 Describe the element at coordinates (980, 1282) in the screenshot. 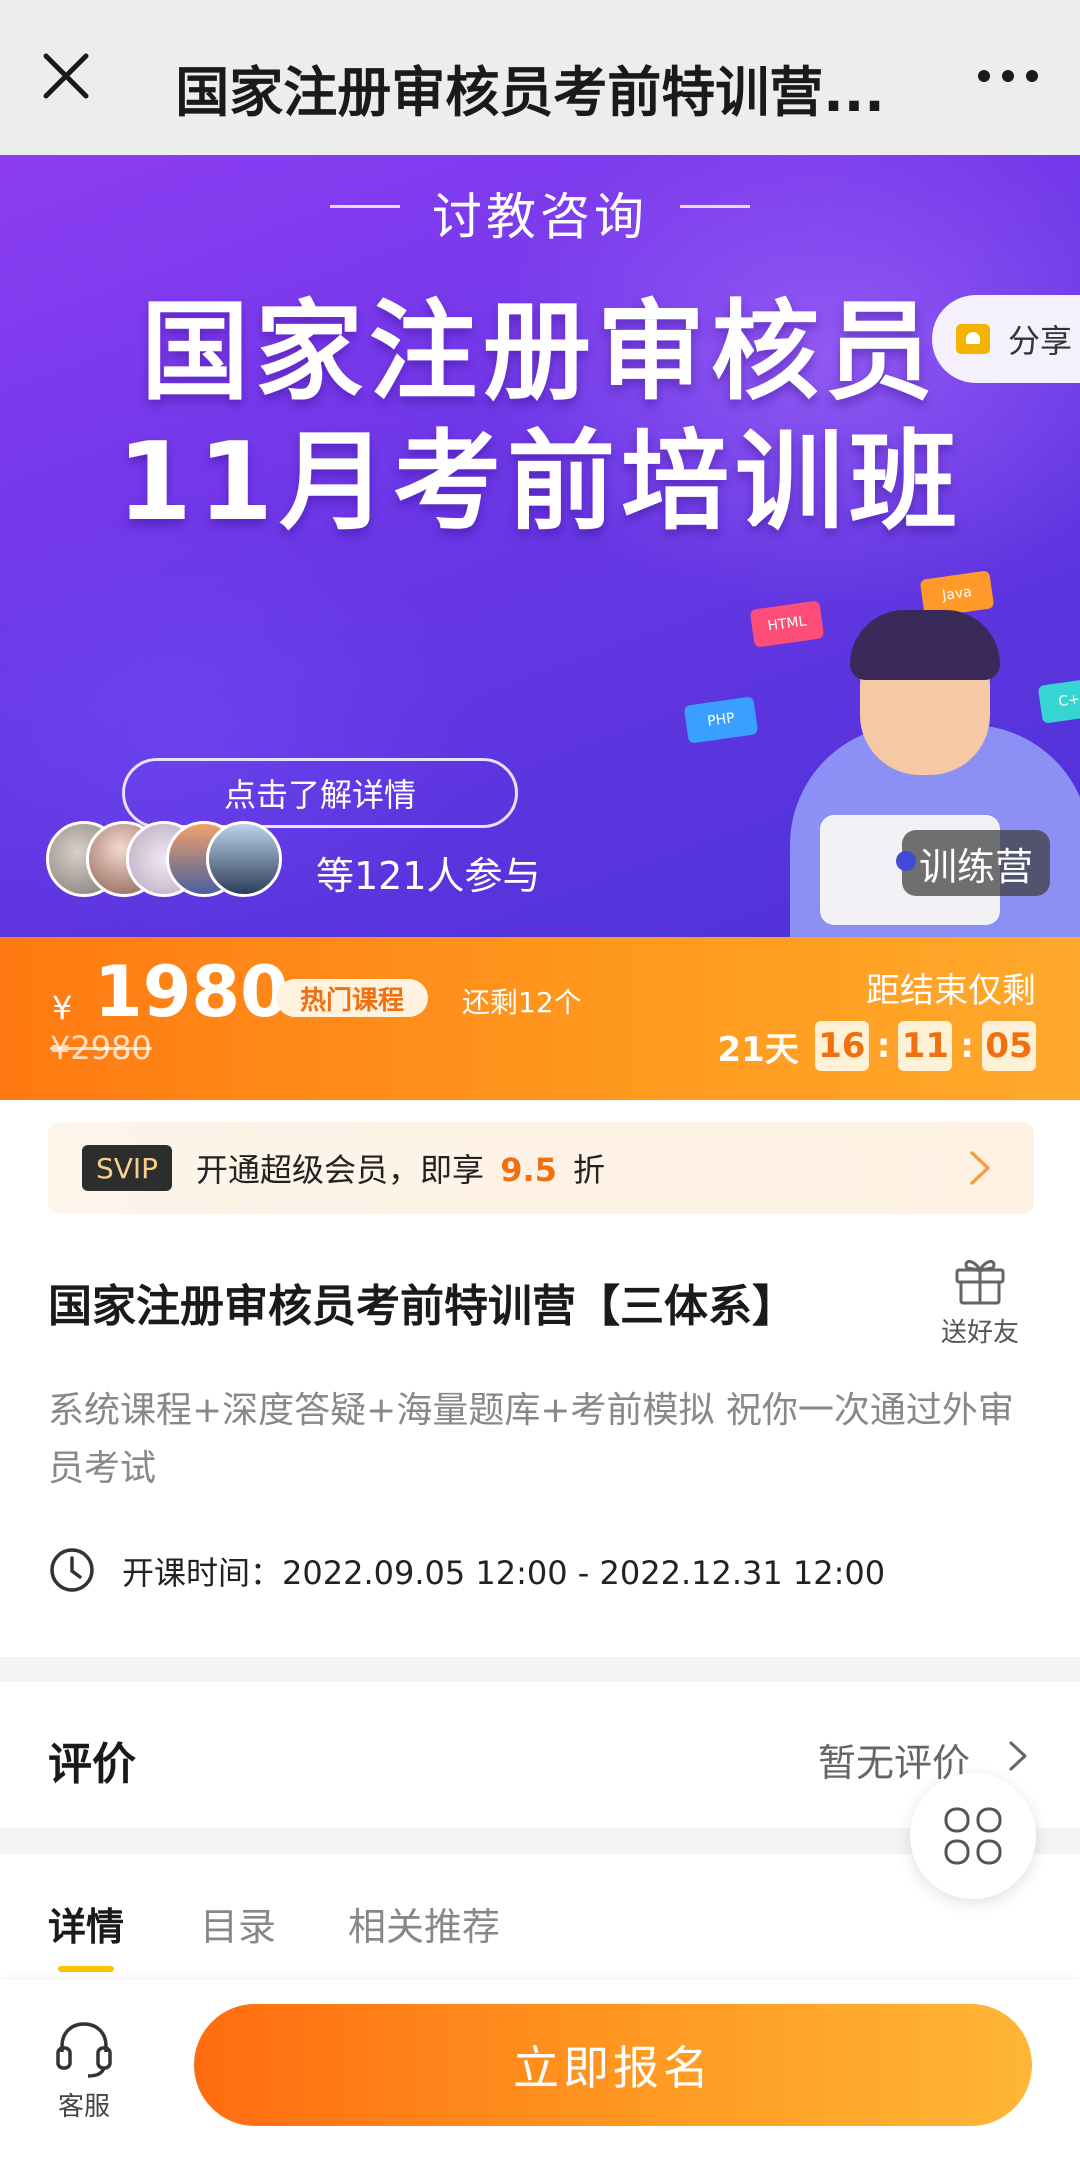

I see `gift-icon` at that location.